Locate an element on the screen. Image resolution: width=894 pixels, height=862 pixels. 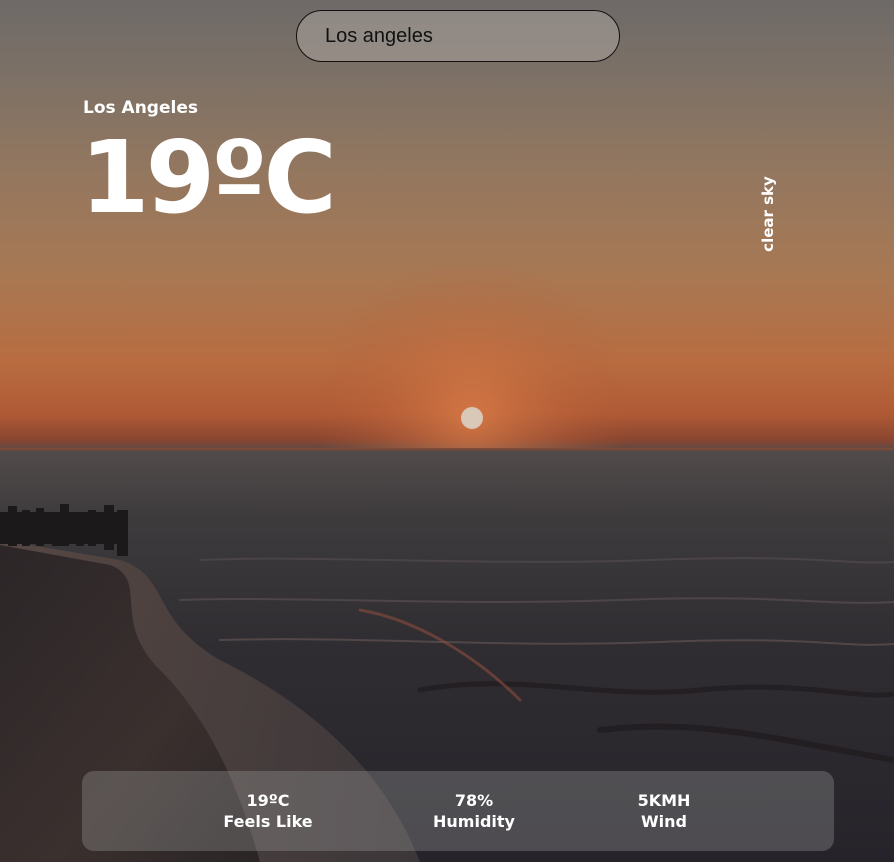
city-name: Los Angeles is located at coordinates (140, 108).